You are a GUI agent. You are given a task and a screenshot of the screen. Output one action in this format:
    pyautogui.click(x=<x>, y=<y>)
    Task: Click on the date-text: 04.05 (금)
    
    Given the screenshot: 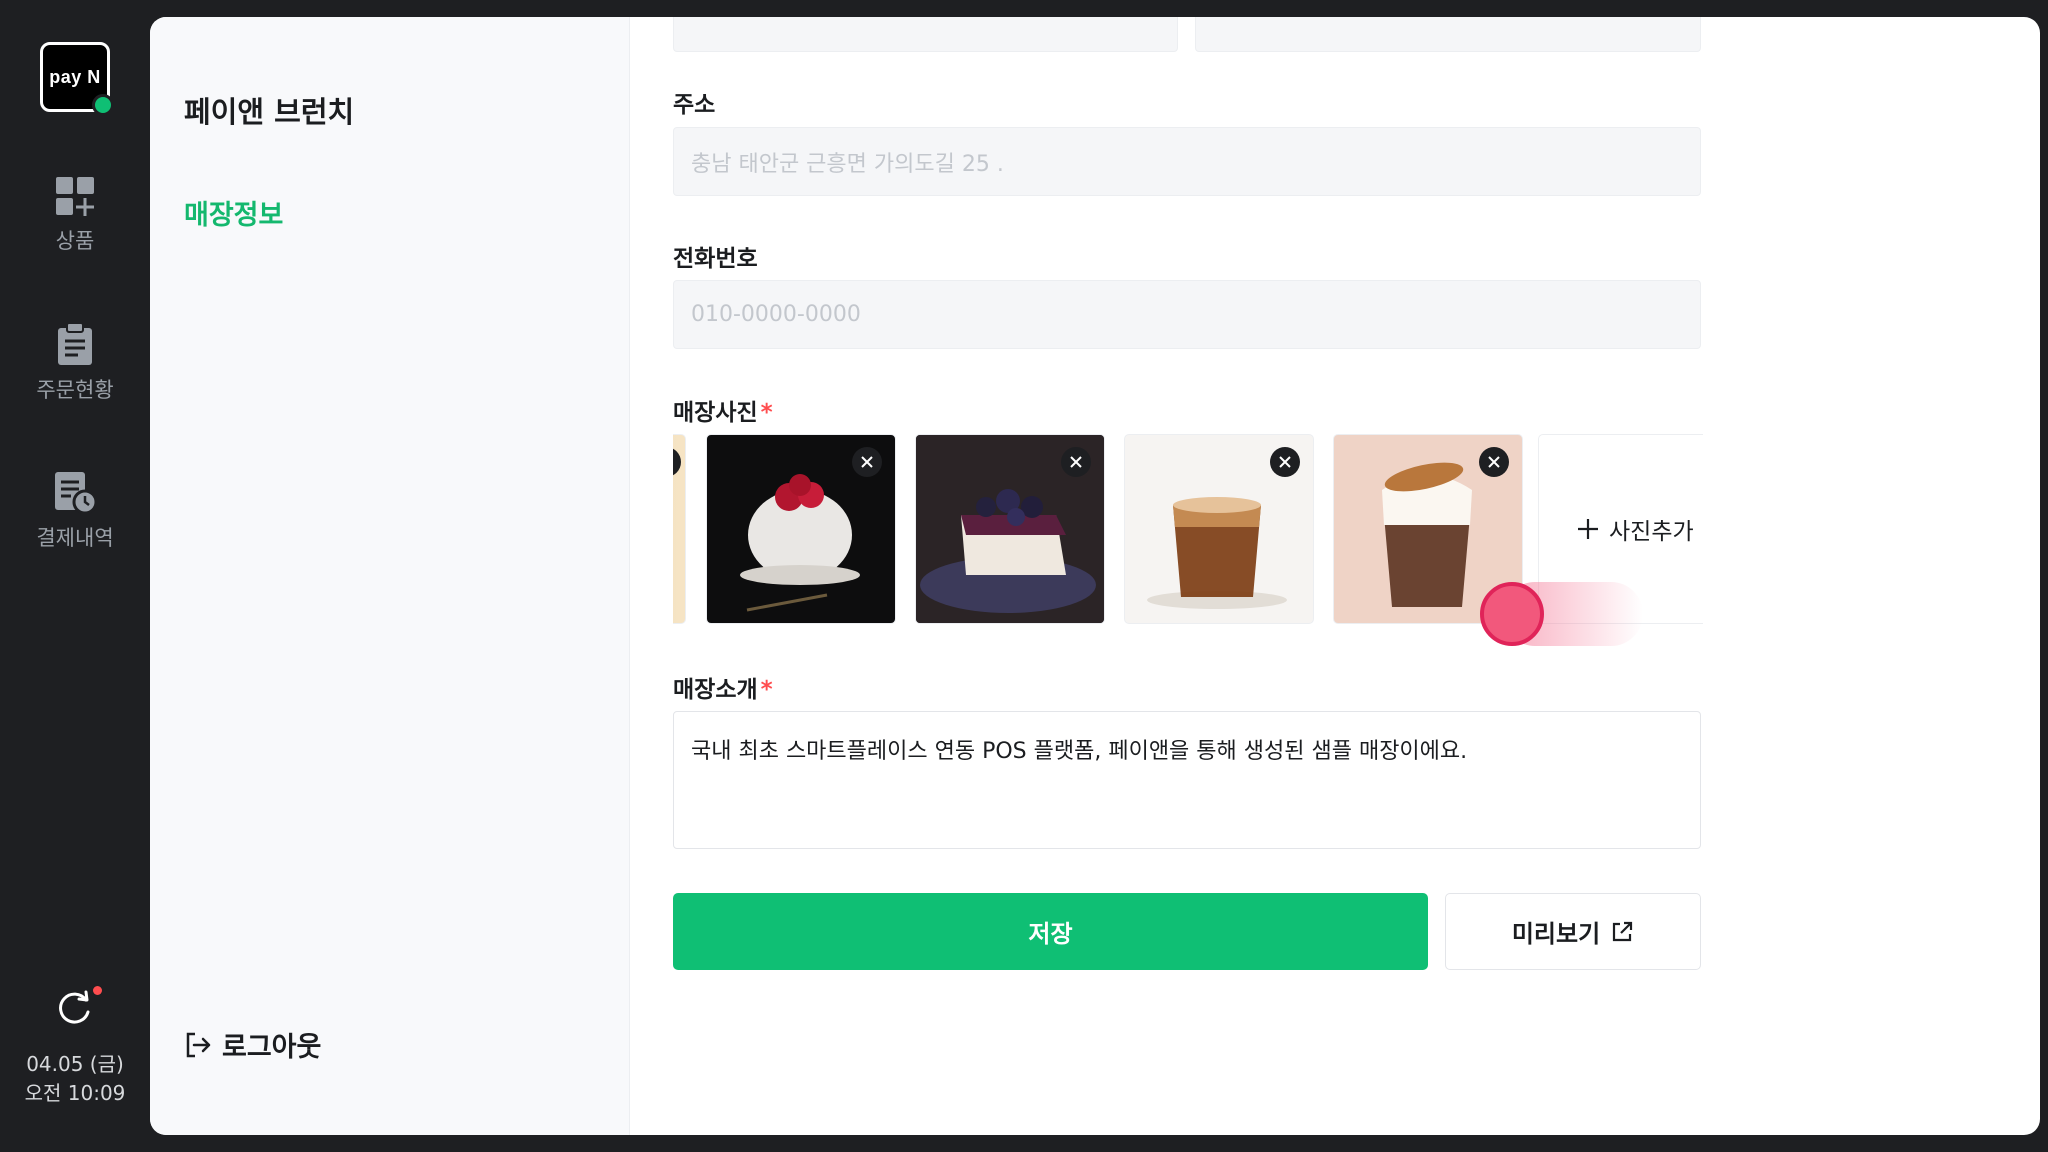 What is the action you would take?
    pyautogui.click(x=75, y=1064)
    